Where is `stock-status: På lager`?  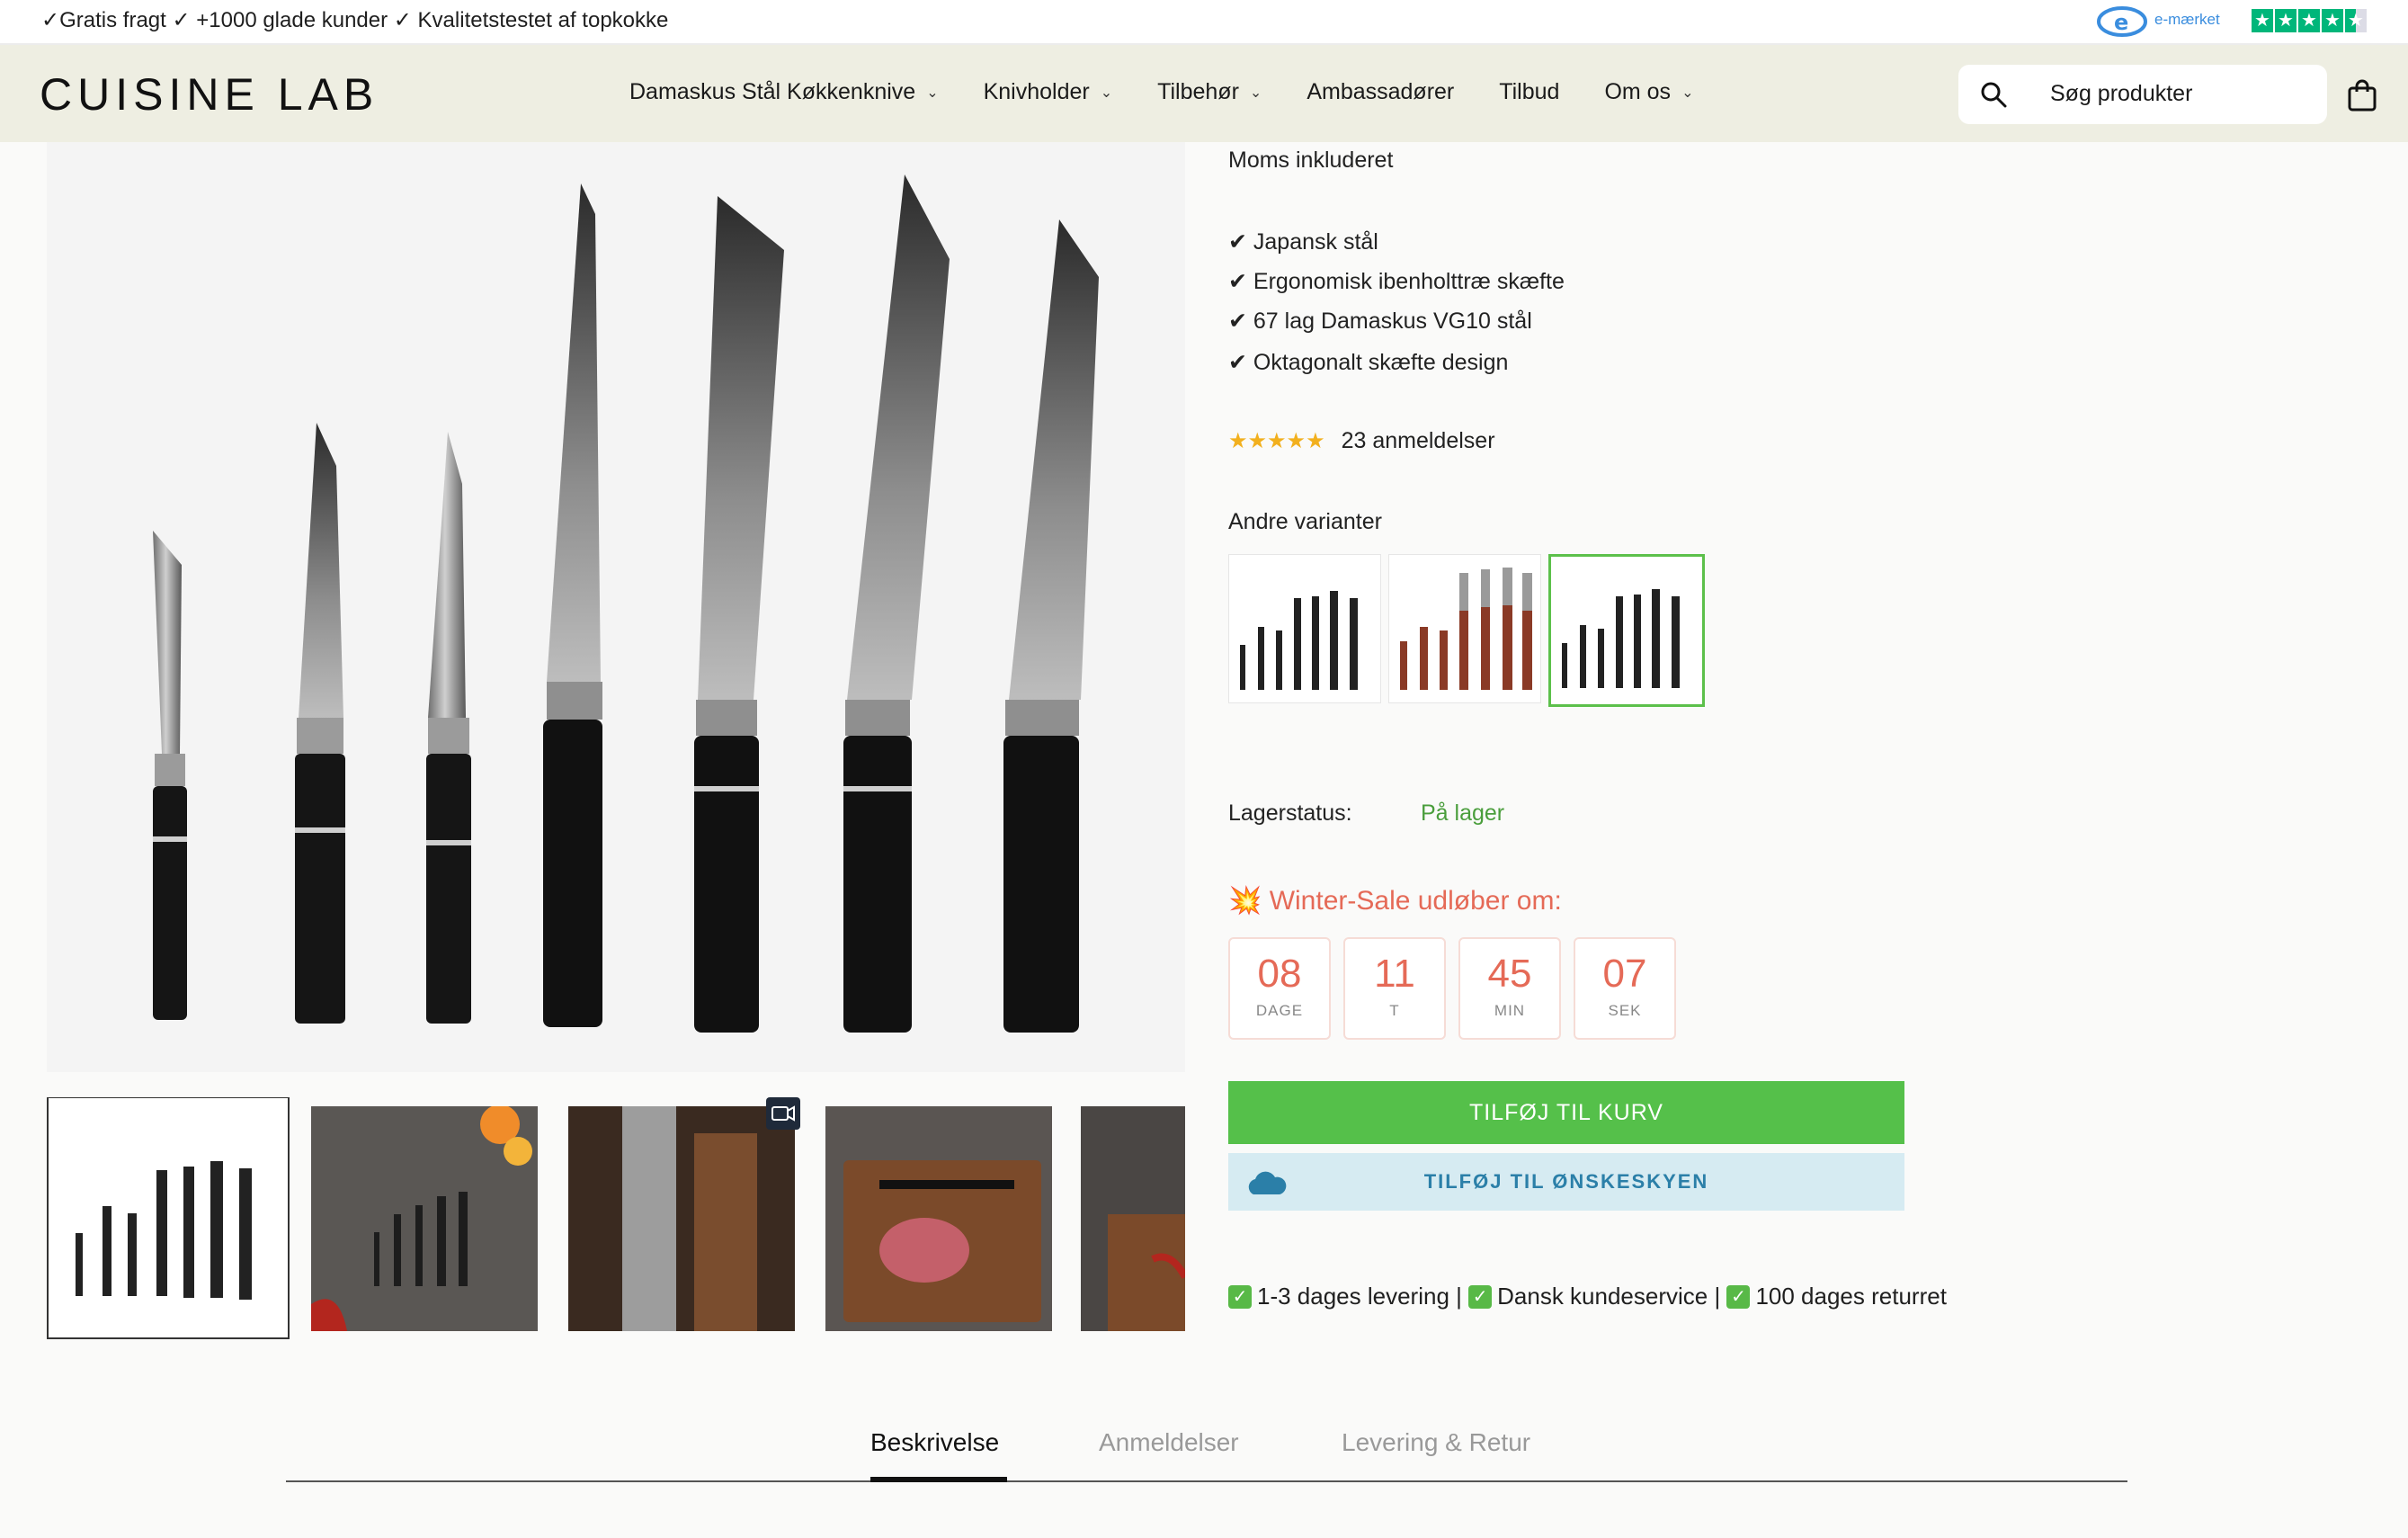
stock-status: På lager is located at coordinates (1463, 813).